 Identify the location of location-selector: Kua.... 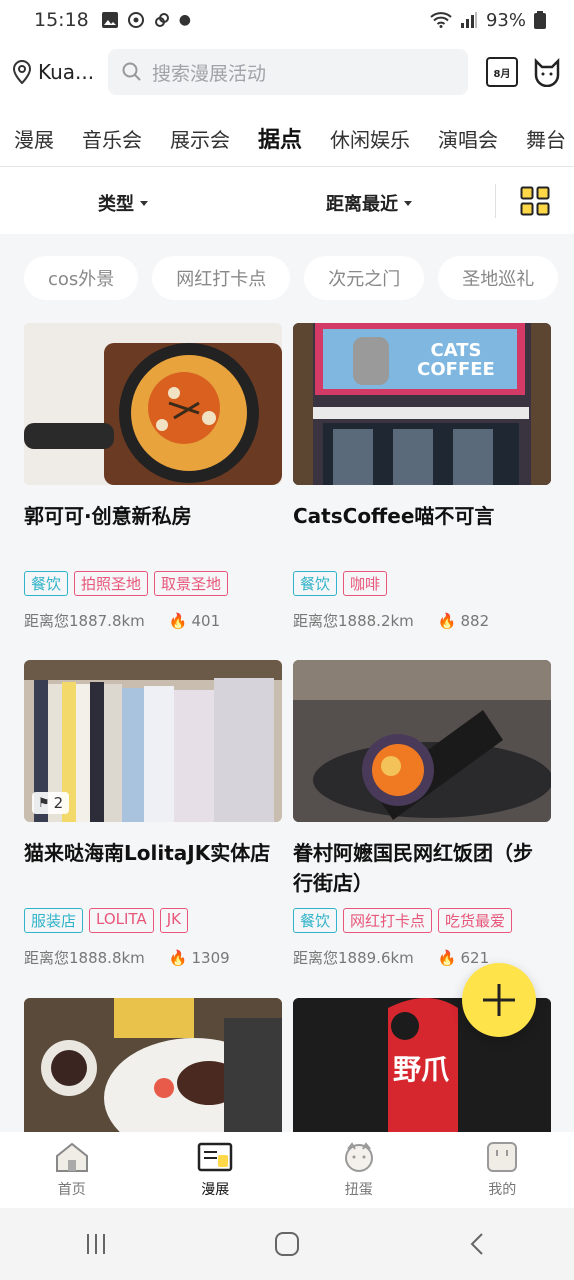
(57, 72).